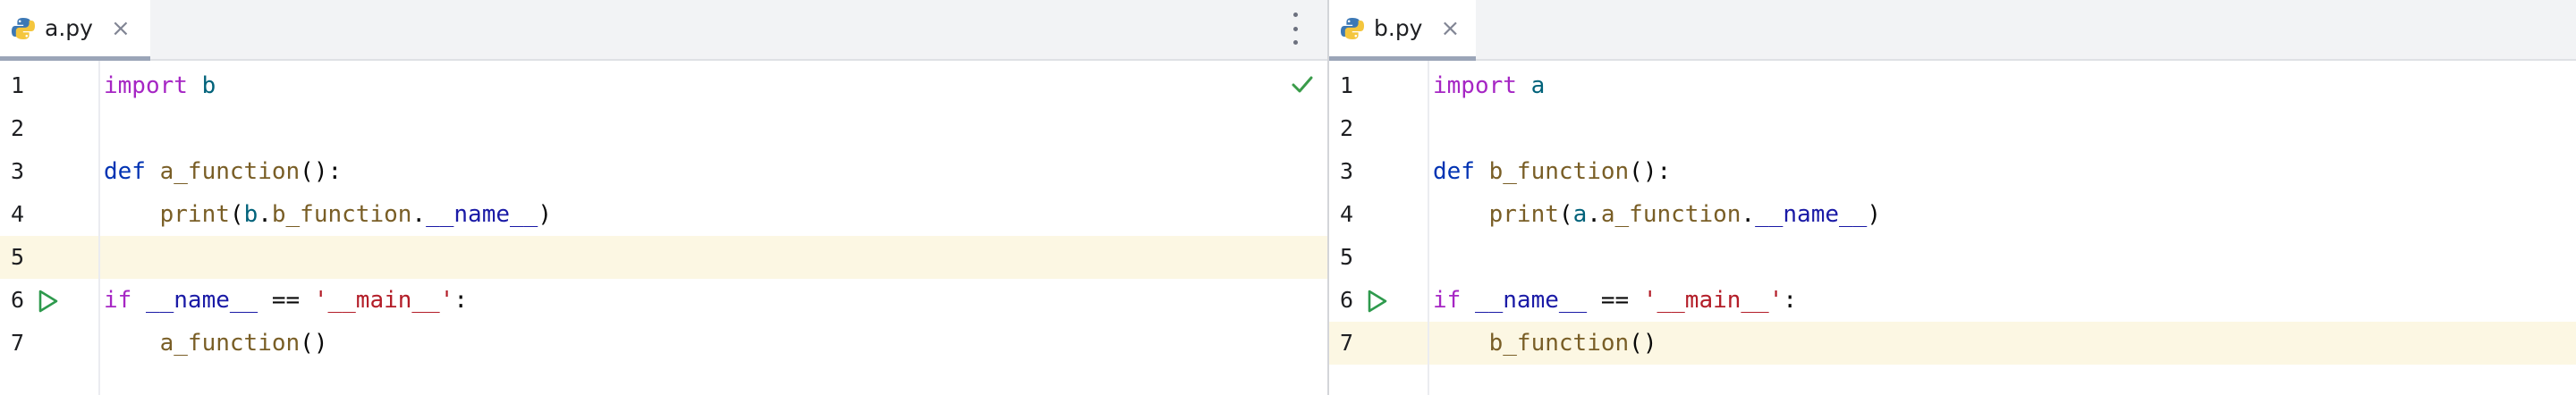  What do you see at coordinates (1952, 85) in the screenshot?
I see `code-line: 1 import a` at bounding box center [1952, 85].